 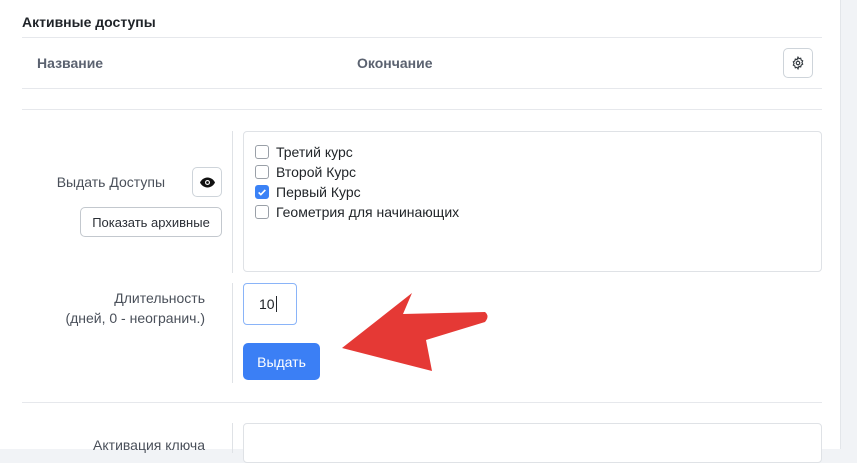 I want to click on course-option: Геометрия для начинающих, so click(x=357, y=212).